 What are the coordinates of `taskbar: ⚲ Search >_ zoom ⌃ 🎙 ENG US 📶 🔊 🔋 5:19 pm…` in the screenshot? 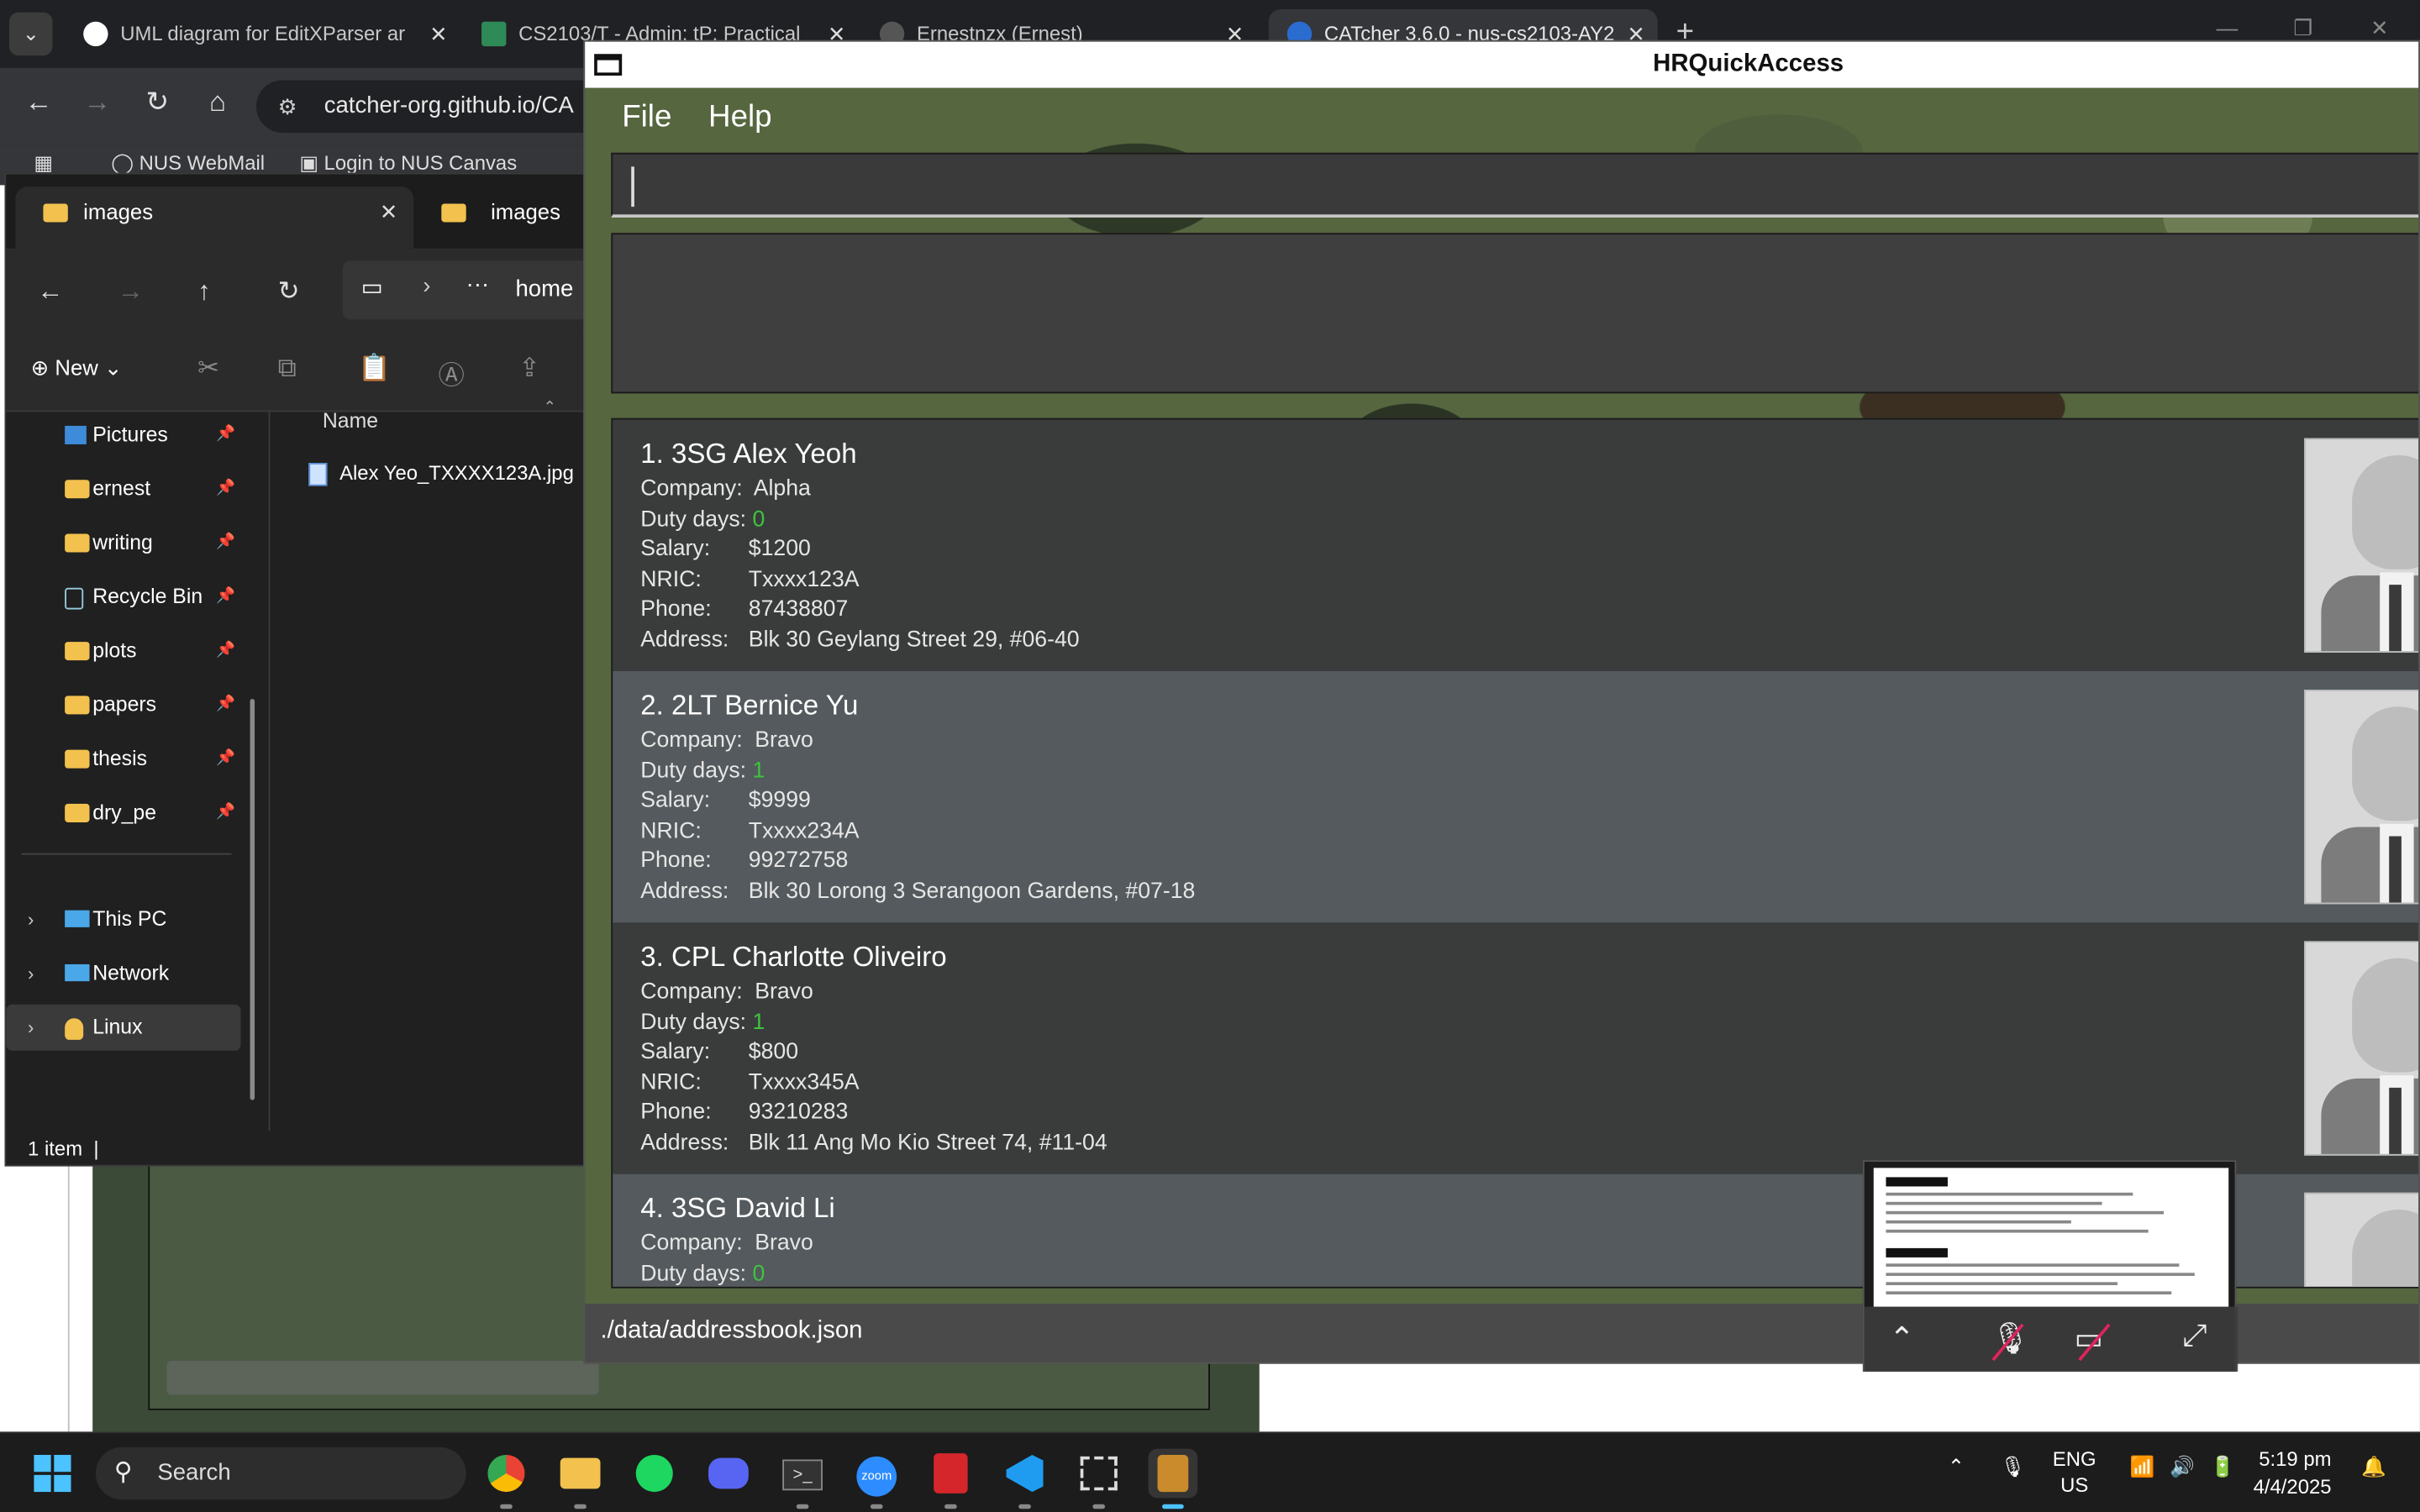 It's located at (1210, 1471).